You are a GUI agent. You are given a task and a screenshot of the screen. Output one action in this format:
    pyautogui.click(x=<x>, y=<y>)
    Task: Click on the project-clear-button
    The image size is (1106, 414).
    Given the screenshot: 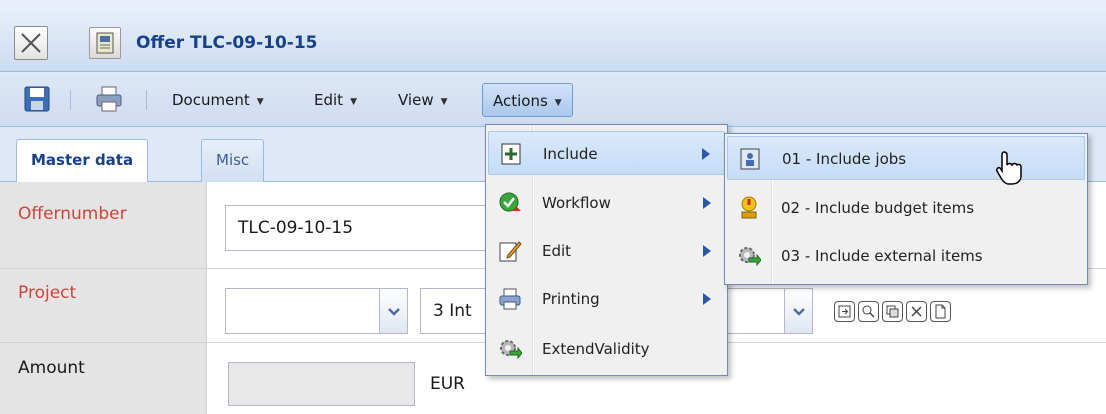 What is the action you would take?
    pyautogui.click(x=916, y=311)
    